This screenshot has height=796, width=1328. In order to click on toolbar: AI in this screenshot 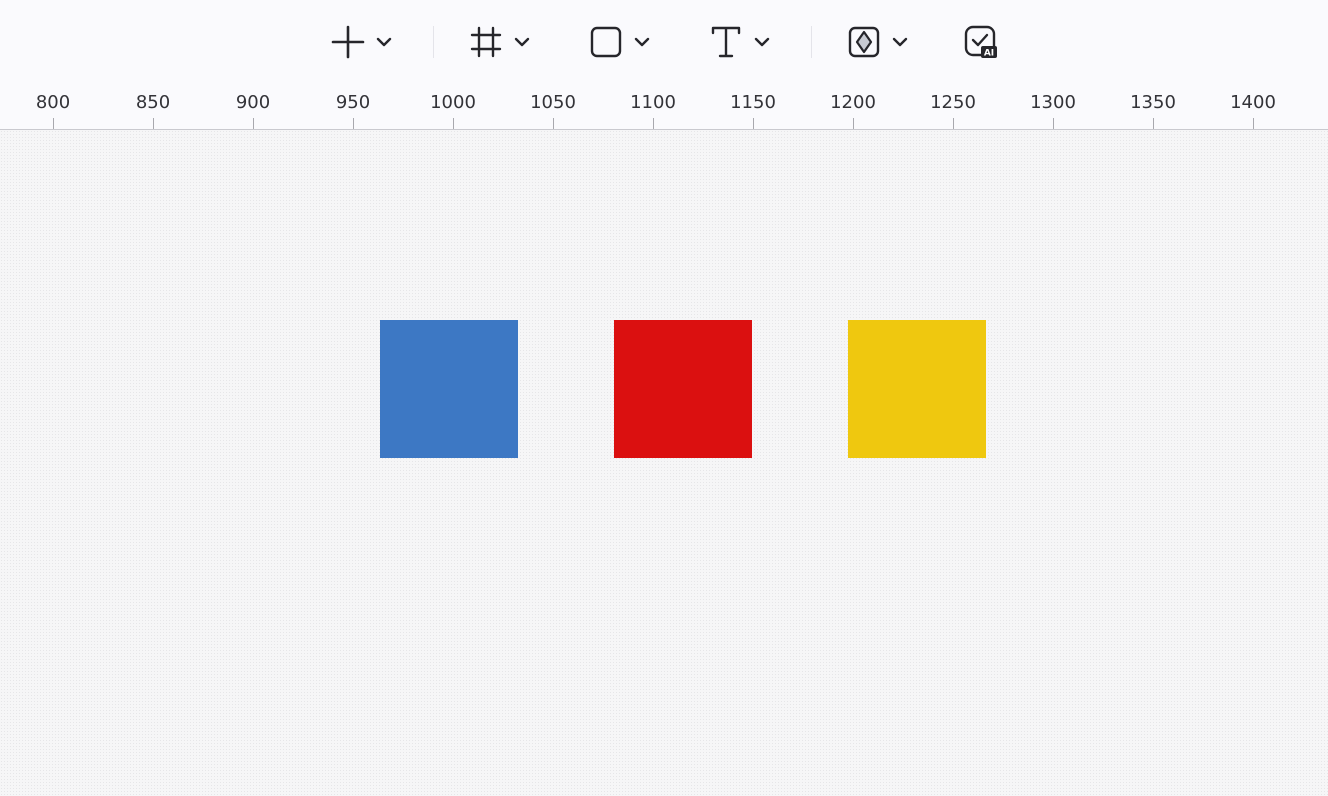, I will do `click(664, 44)`.